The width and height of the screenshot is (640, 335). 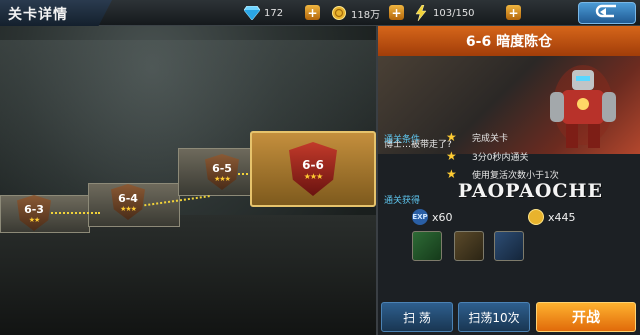 I want to click on exp-icon: EXP, so click(x=420, y=217).